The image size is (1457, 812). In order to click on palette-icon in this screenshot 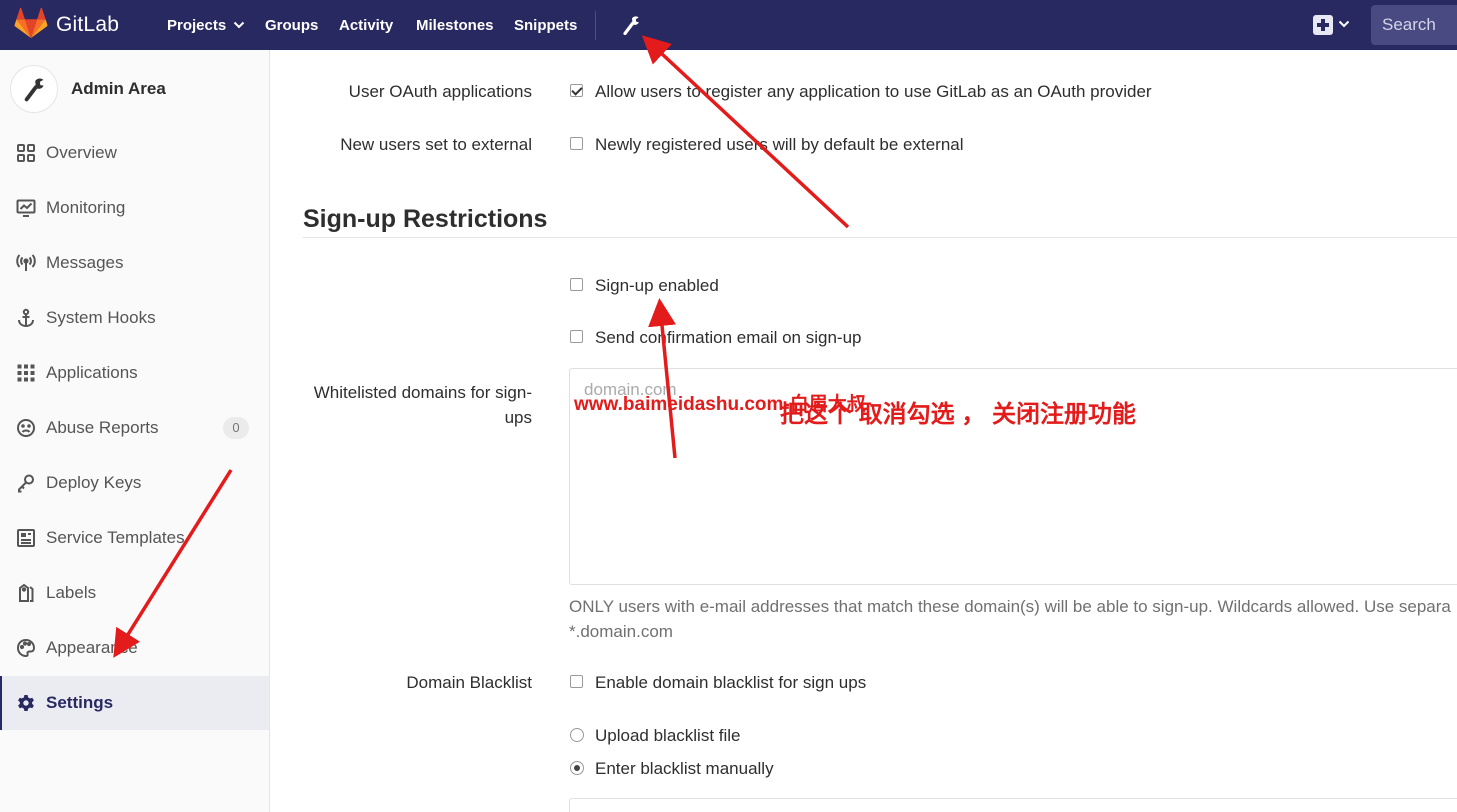, I will do `click(26, 648)`.